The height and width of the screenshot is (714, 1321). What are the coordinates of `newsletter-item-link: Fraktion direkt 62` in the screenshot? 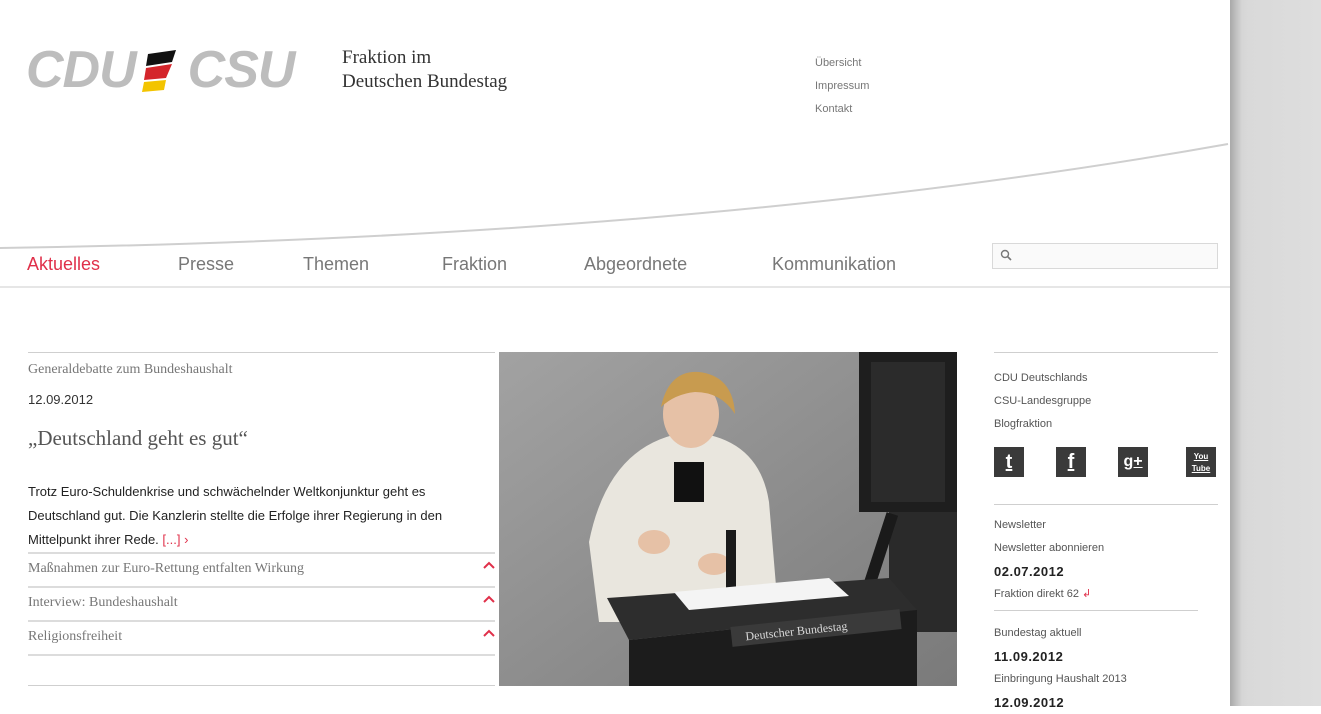 It's located at (1036, 594).